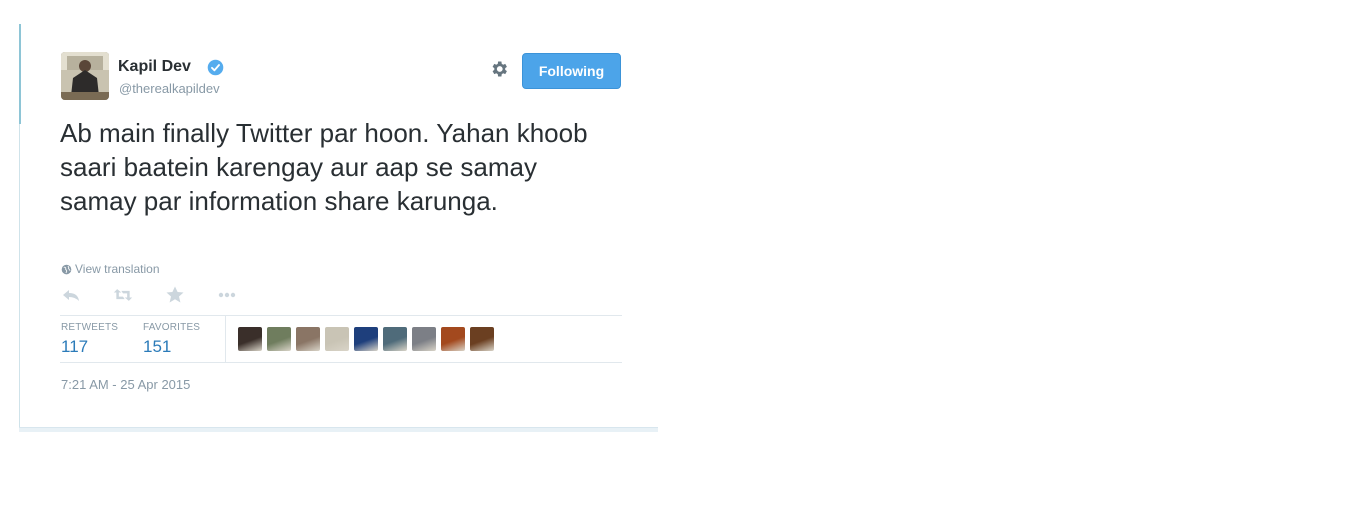 This screenshot has width=1353, height=512. What do you see at coordinates (175, 295) in the screenshot?
I see `favorite-icon` at bounding box center [175, 295].